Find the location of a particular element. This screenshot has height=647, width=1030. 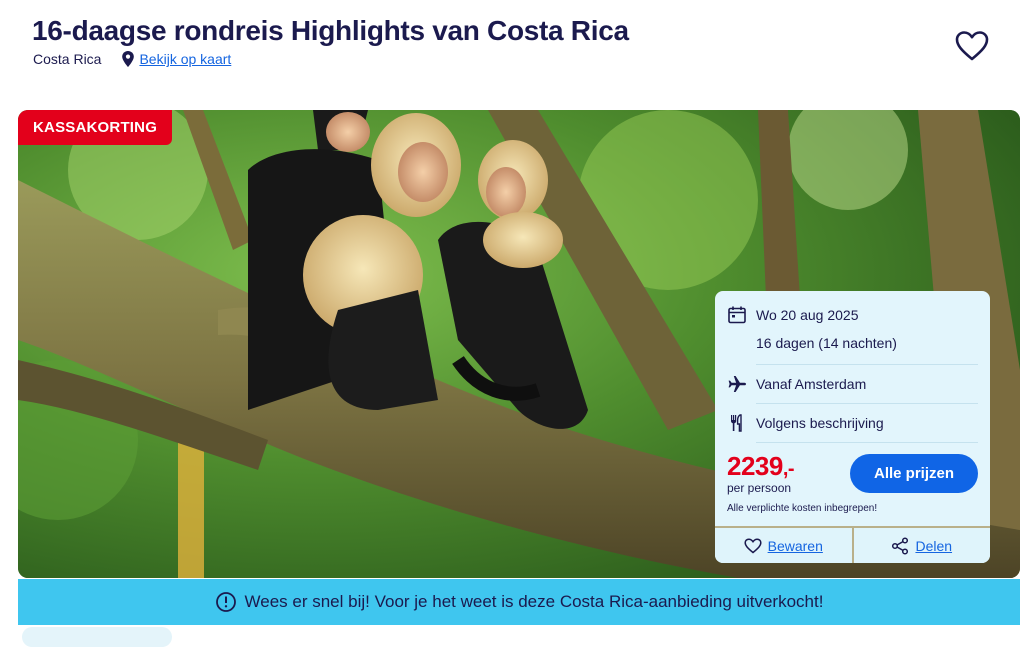

calendar-icon is located at coordinates (737, 315).